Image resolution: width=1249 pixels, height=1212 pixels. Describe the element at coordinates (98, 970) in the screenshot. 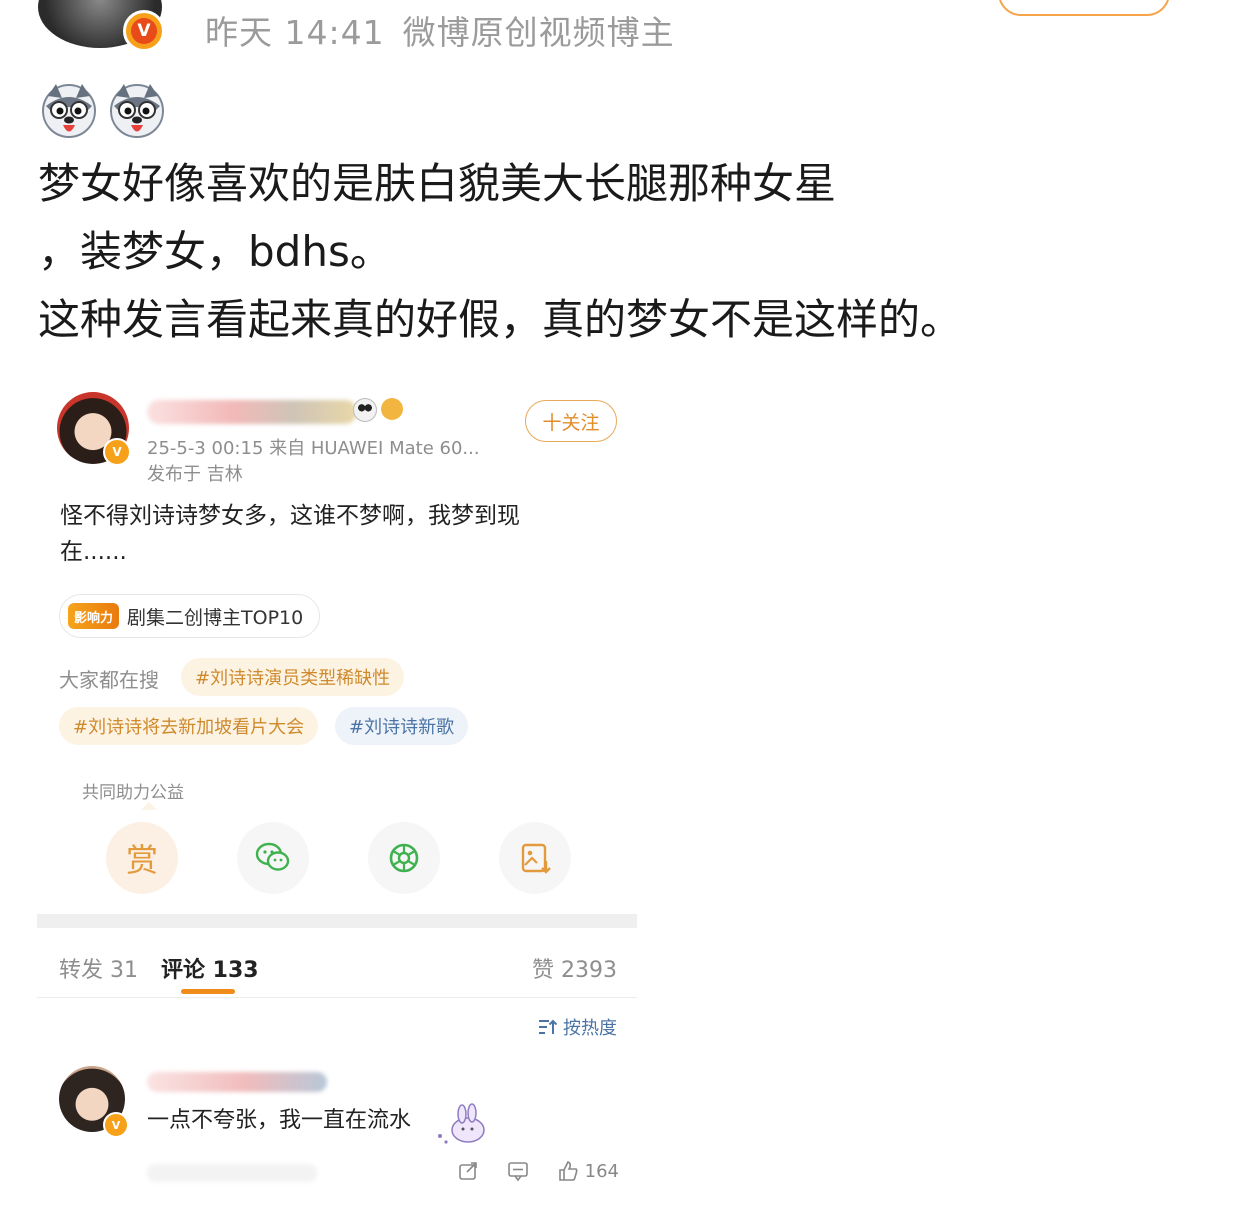

I see `repost-tab: 转发 31` at that location.